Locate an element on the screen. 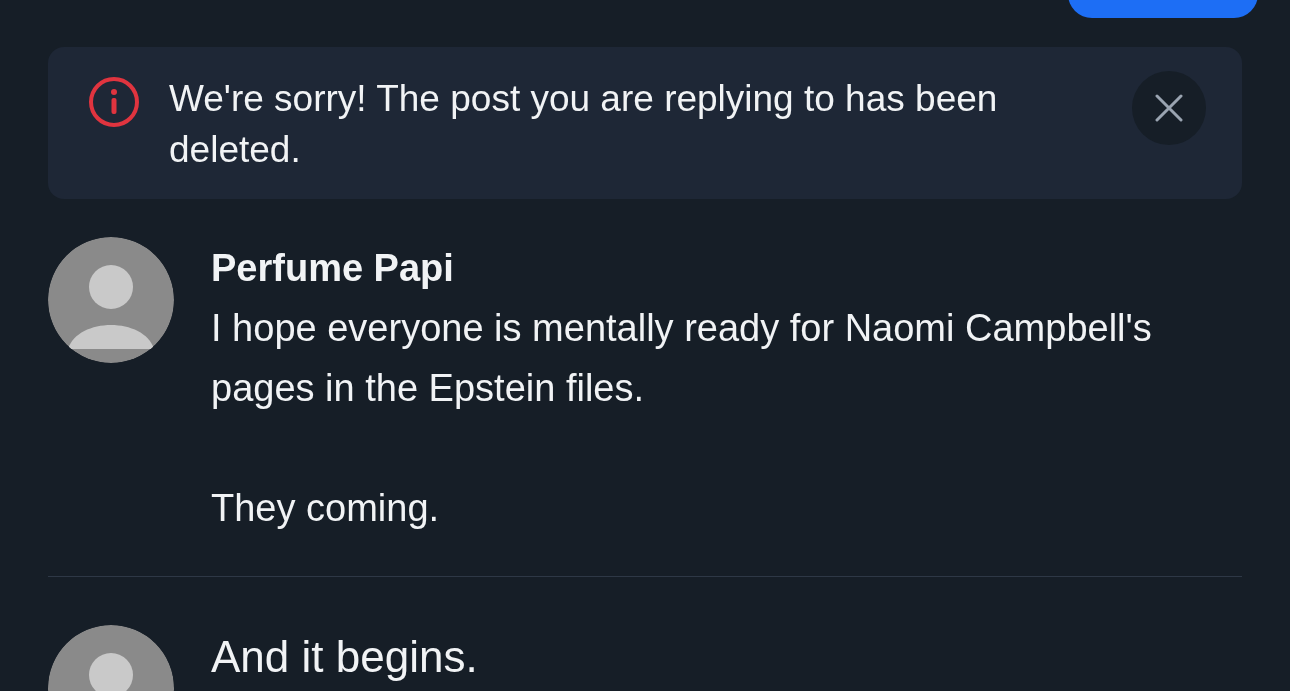 The width and height of the screenshot is (1290, 691). author-name: Perfume Papi is located at coordinates (333, 268).